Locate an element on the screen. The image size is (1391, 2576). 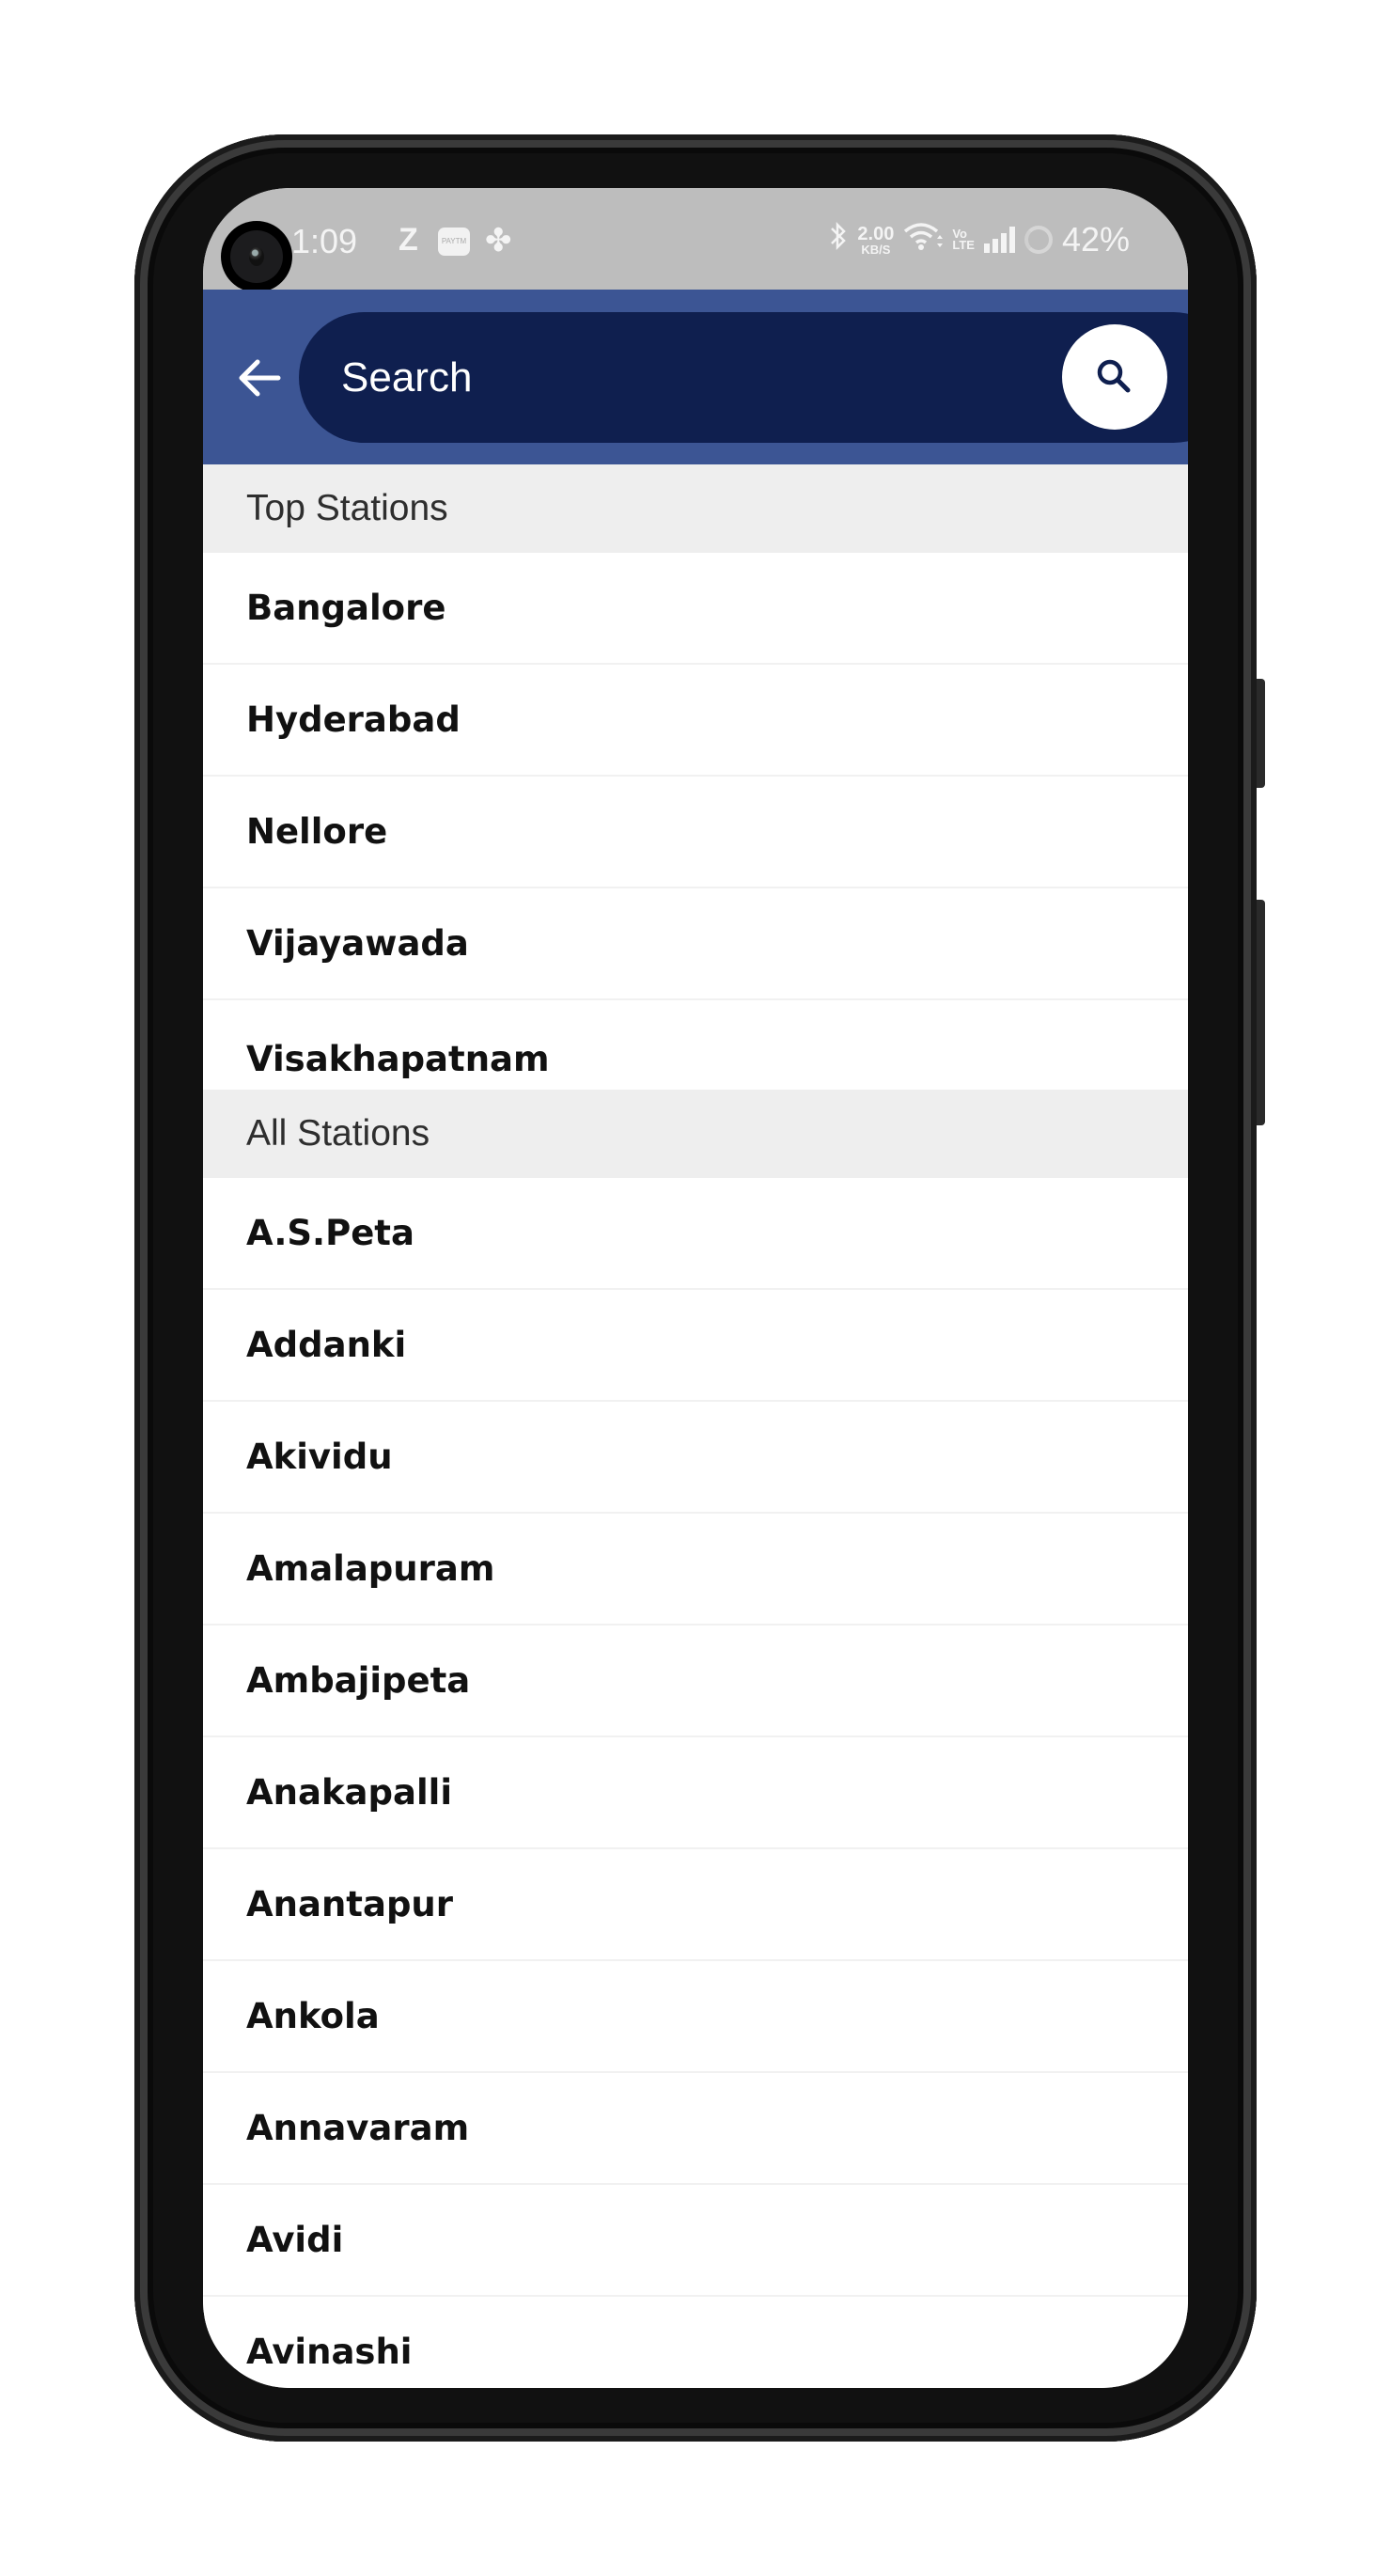
back-button is located at coordinates (259, 378).